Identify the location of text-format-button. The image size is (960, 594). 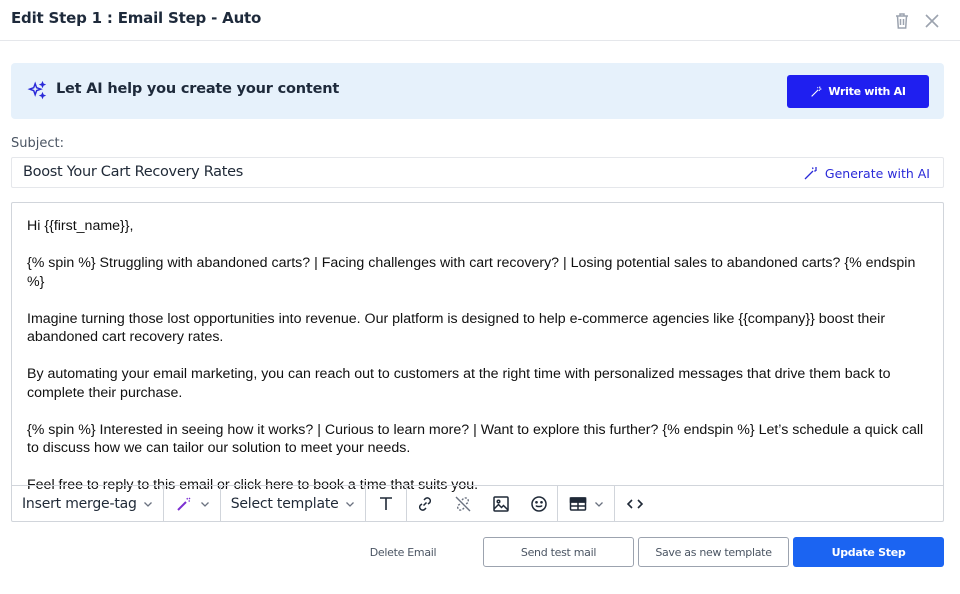
(386, 503).